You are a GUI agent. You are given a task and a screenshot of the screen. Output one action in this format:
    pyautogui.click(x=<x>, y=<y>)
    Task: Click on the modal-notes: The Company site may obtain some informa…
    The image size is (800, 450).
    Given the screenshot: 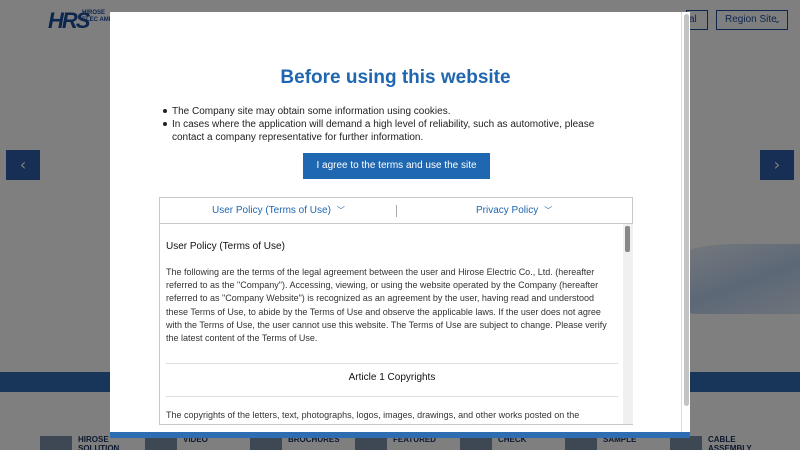 What is the action you would take?
    pyautogui.click(x=392, y=124)
    